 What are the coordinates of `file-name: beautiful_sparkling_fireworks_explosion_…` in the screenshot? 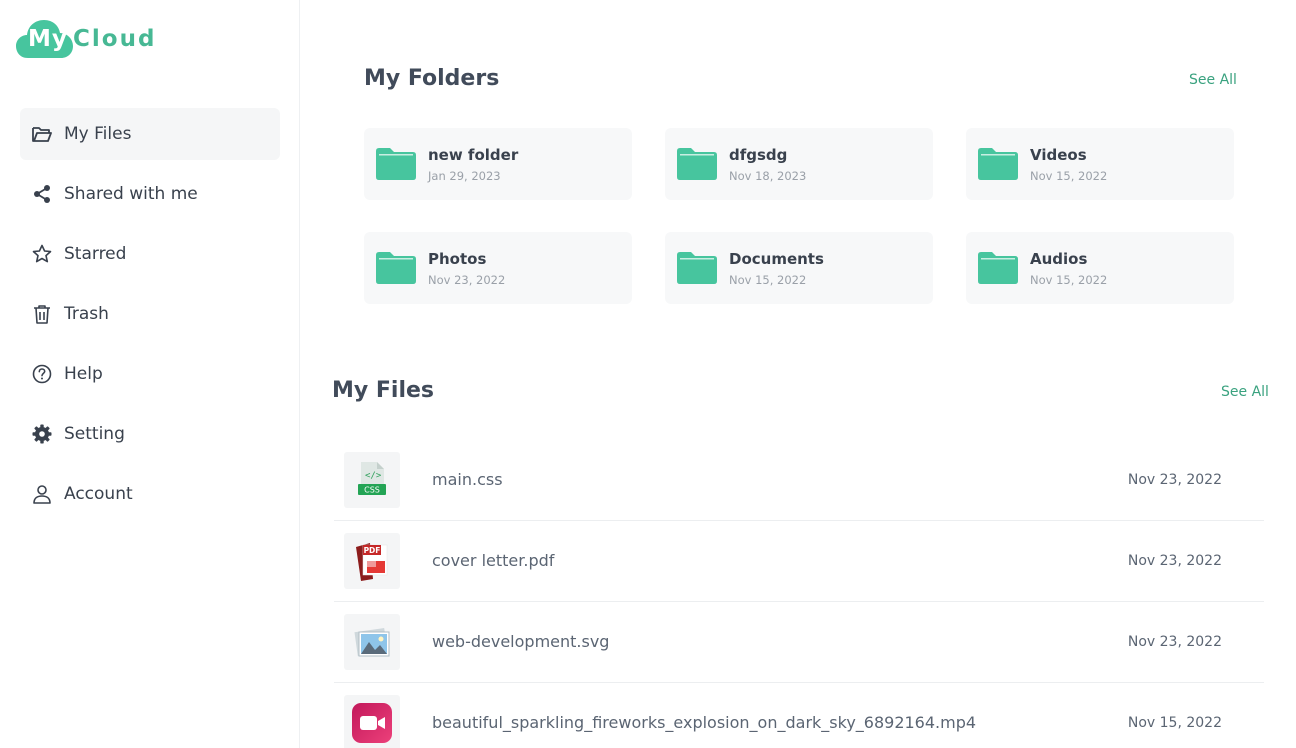 It's located at (704, 722).